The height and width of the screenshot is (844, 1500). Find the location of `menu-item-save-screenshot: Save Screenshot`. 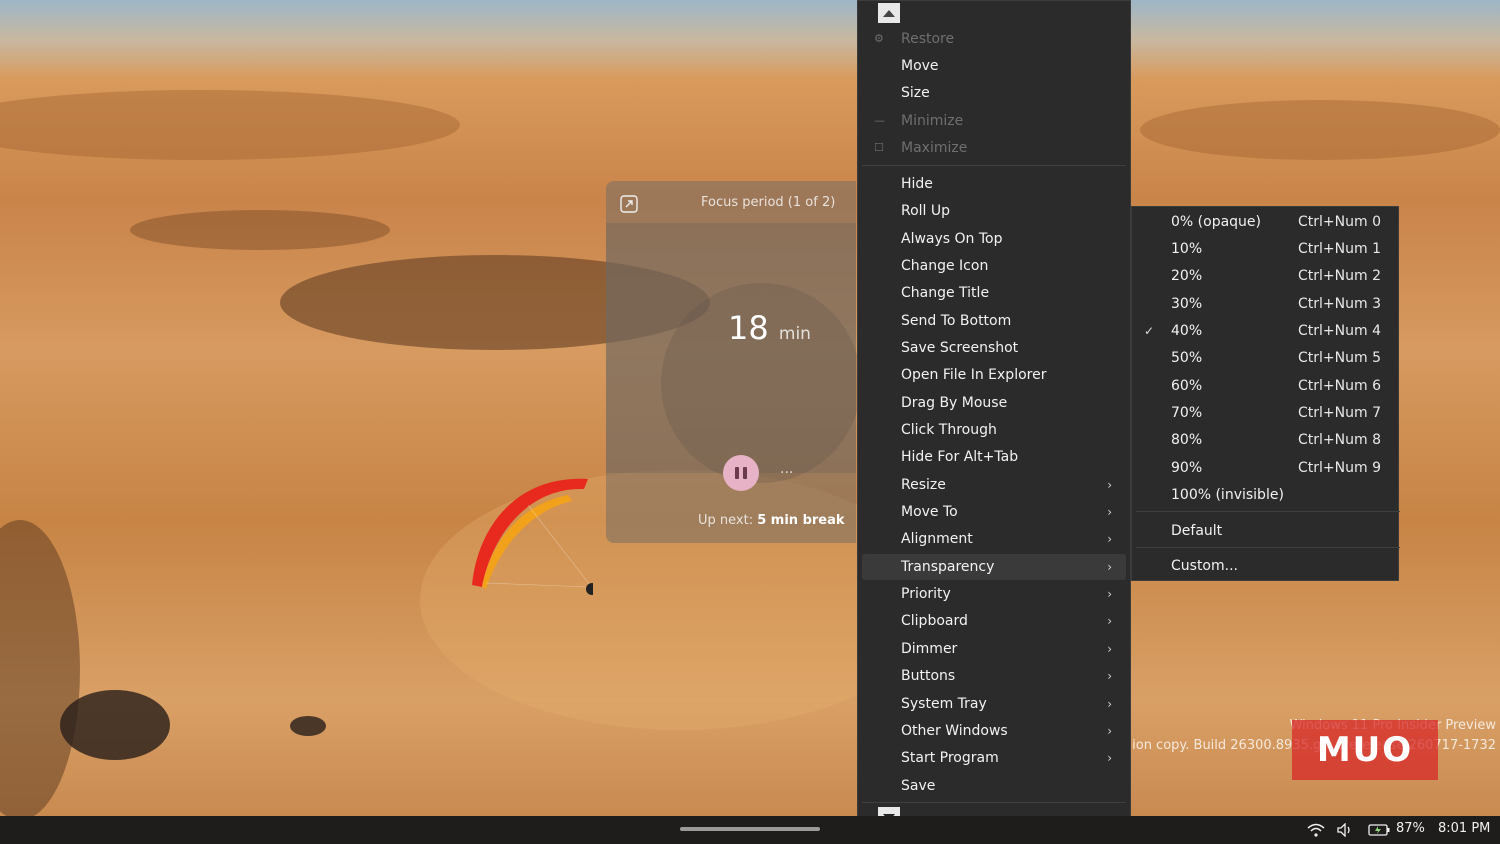

menu-item-save-screenshot: Save Screenshot is located at coordinates (994, 348).